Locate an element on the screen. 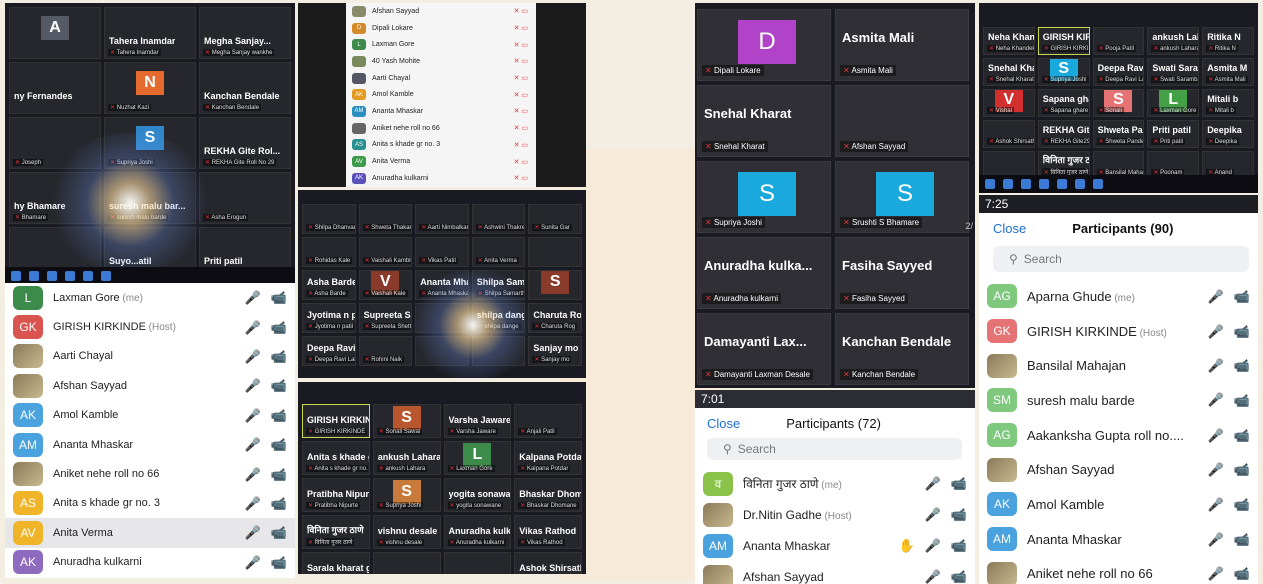 The image size is (1263, 584). avatar: AG is located at coordinates (1002, 435).